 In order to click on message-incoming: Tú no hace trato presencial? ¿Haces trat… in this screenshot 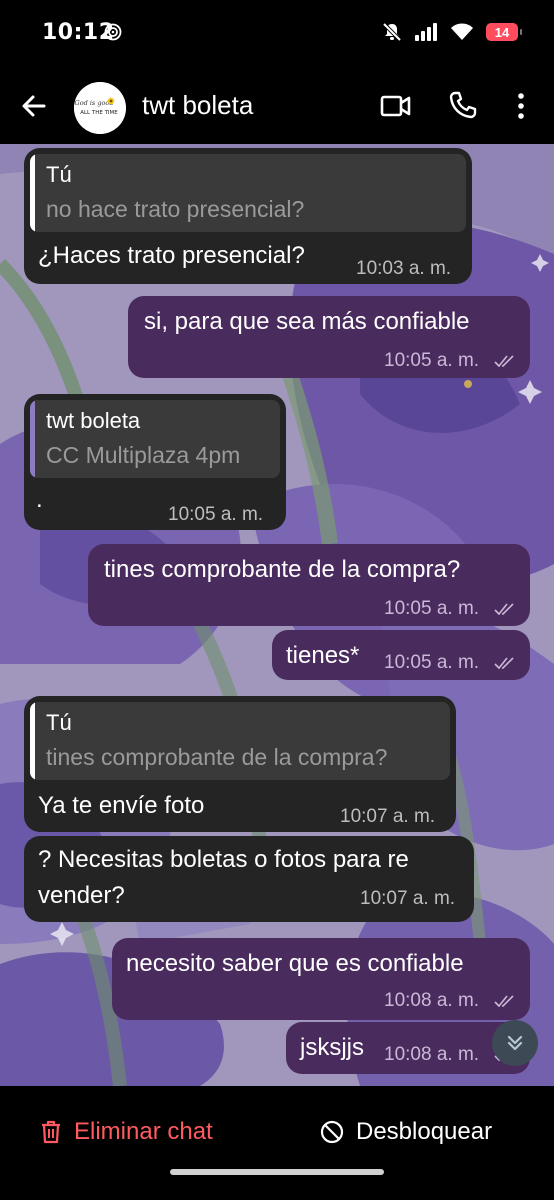, I will do `click(248, 216)`.